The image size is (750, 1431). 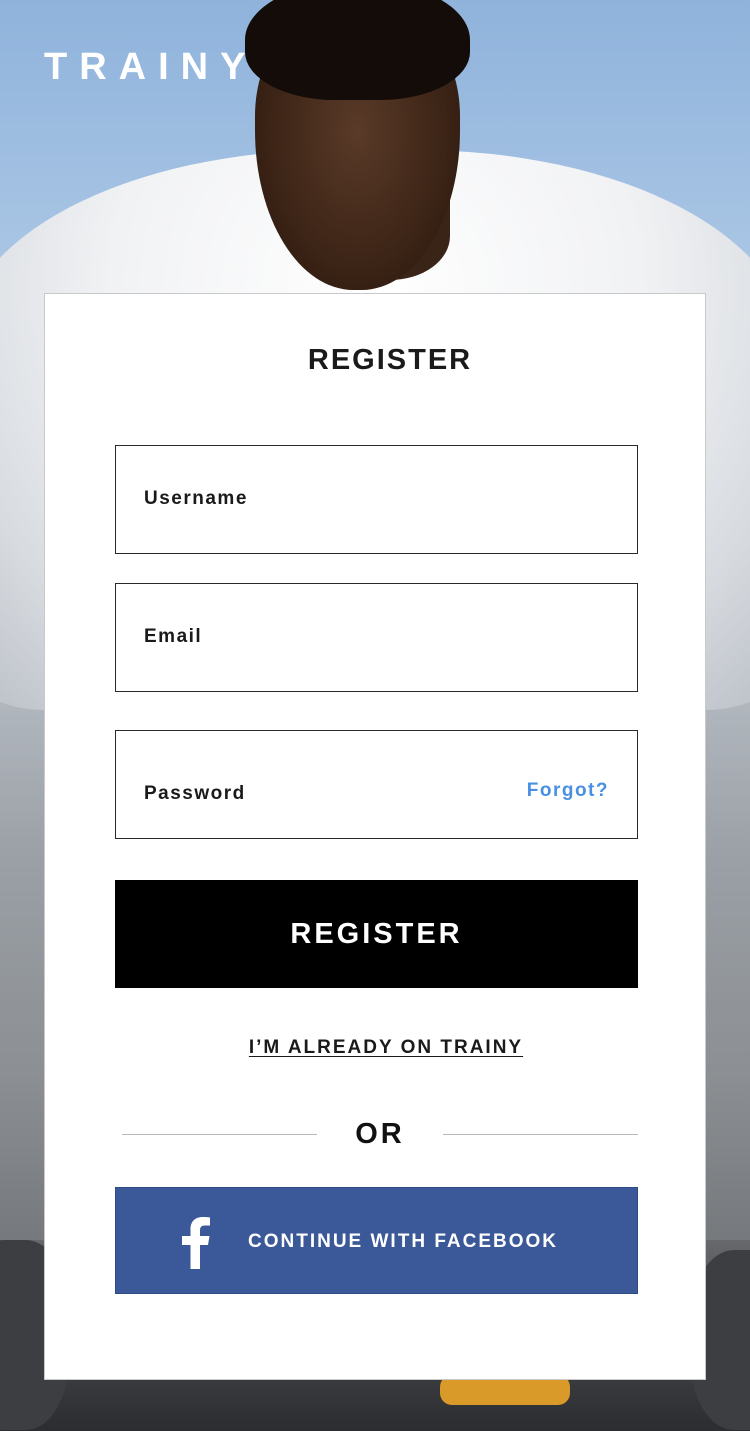 I want to click on register-button: REGISTER, so click(x=376, y=934).